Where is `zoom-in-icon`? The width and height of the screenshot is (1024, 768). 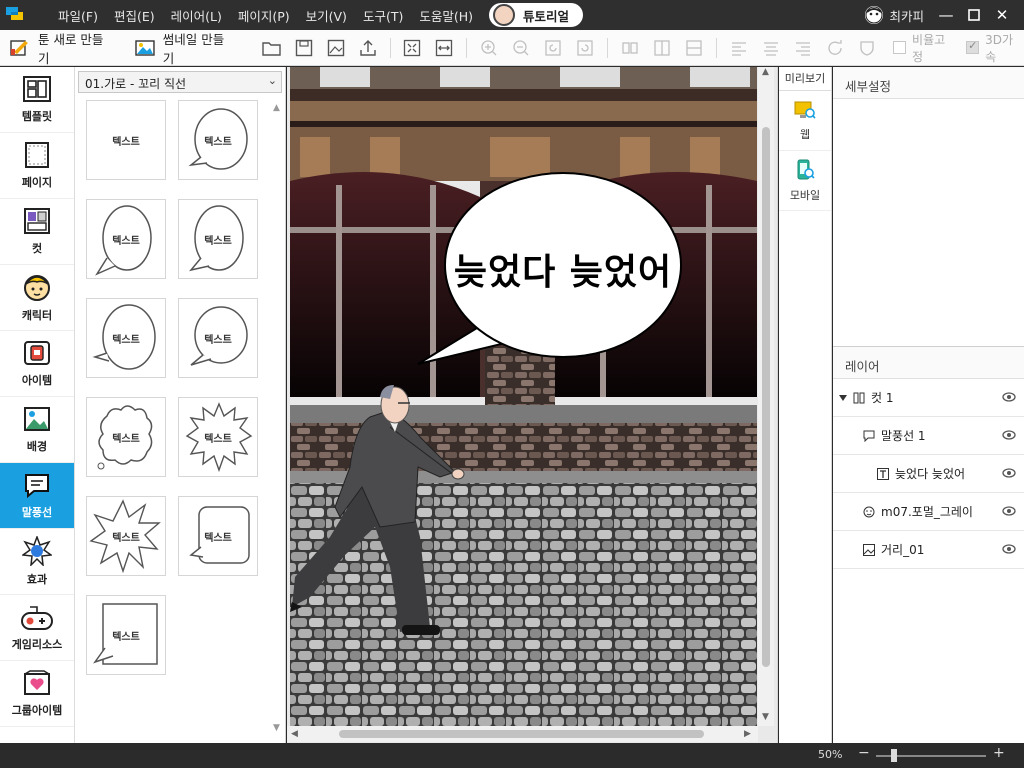 zoom-in-icon is located at coordinates (489, 48).